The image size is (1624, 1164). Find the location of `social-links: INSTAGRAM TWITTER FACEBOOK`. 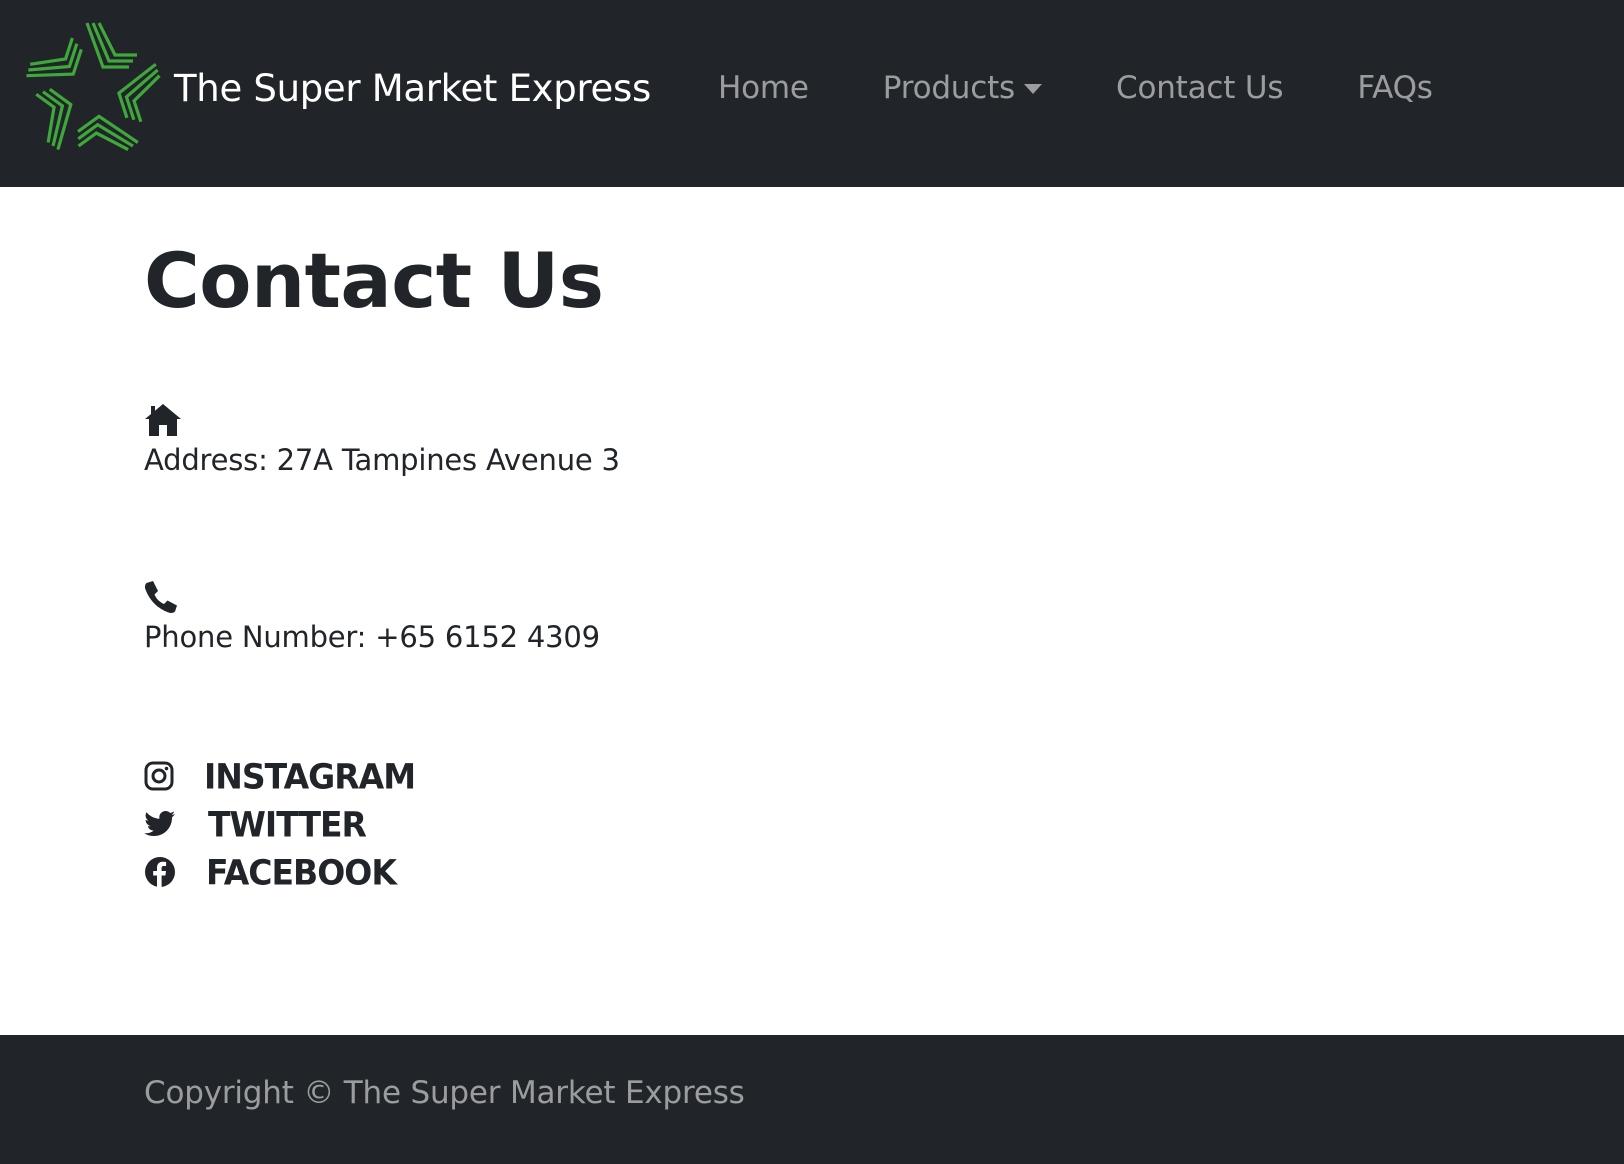

social-links: INSTAGRAM TWITTER FACEBOOK is located at coordinates (280, 824).